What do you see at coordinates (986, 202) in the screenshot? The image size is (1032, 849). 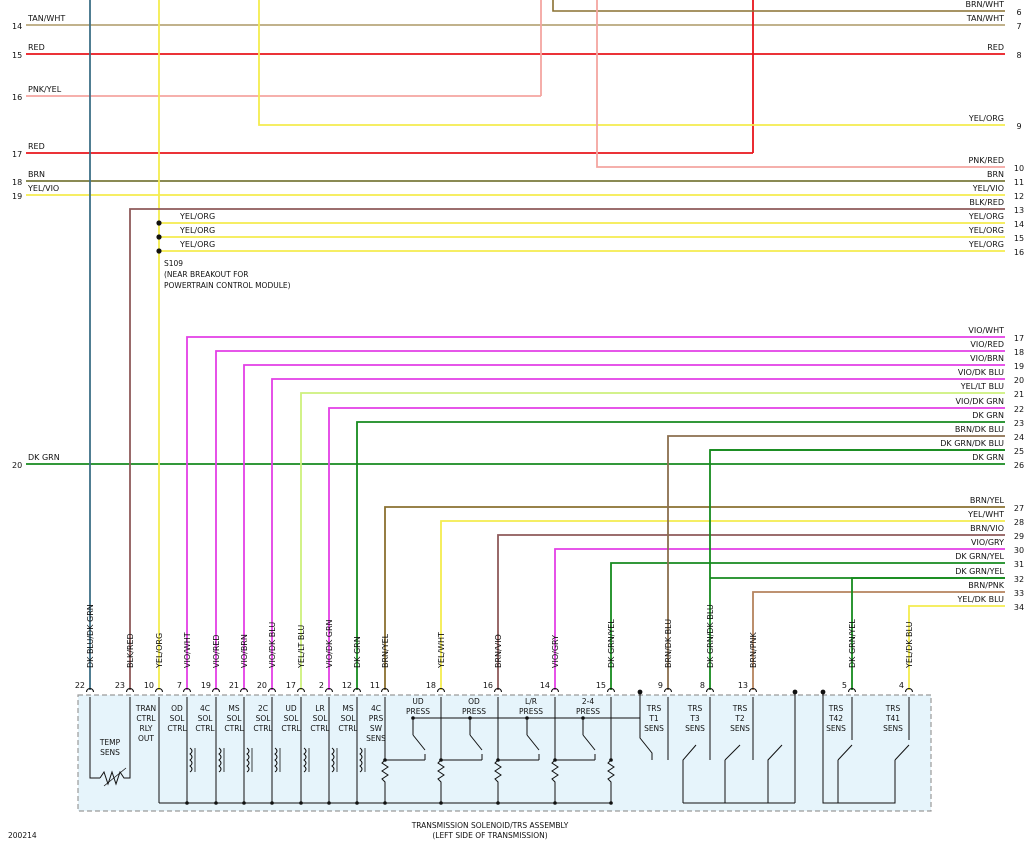 I see `right-wire-label: BLK/RED` at bounding box center [986, 202].